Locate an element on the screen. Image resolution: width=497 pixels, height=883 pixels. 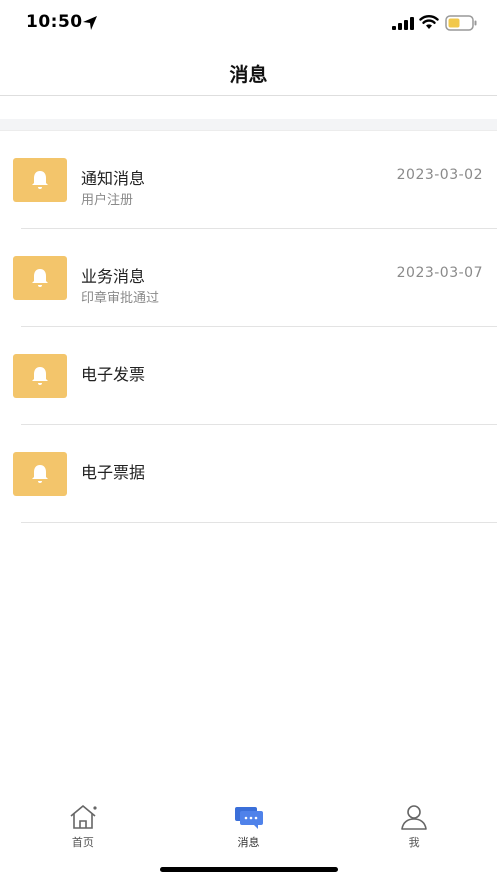
tab-home: 首页 is located at coordinates (83, 826).